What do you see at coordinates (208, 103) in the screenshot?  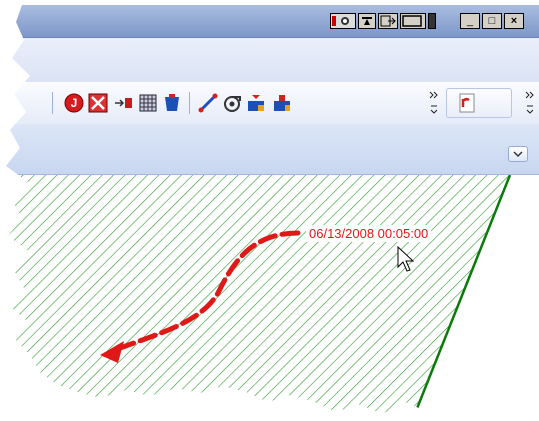 I see `pipe-icon` at bounding box center [208, 103].